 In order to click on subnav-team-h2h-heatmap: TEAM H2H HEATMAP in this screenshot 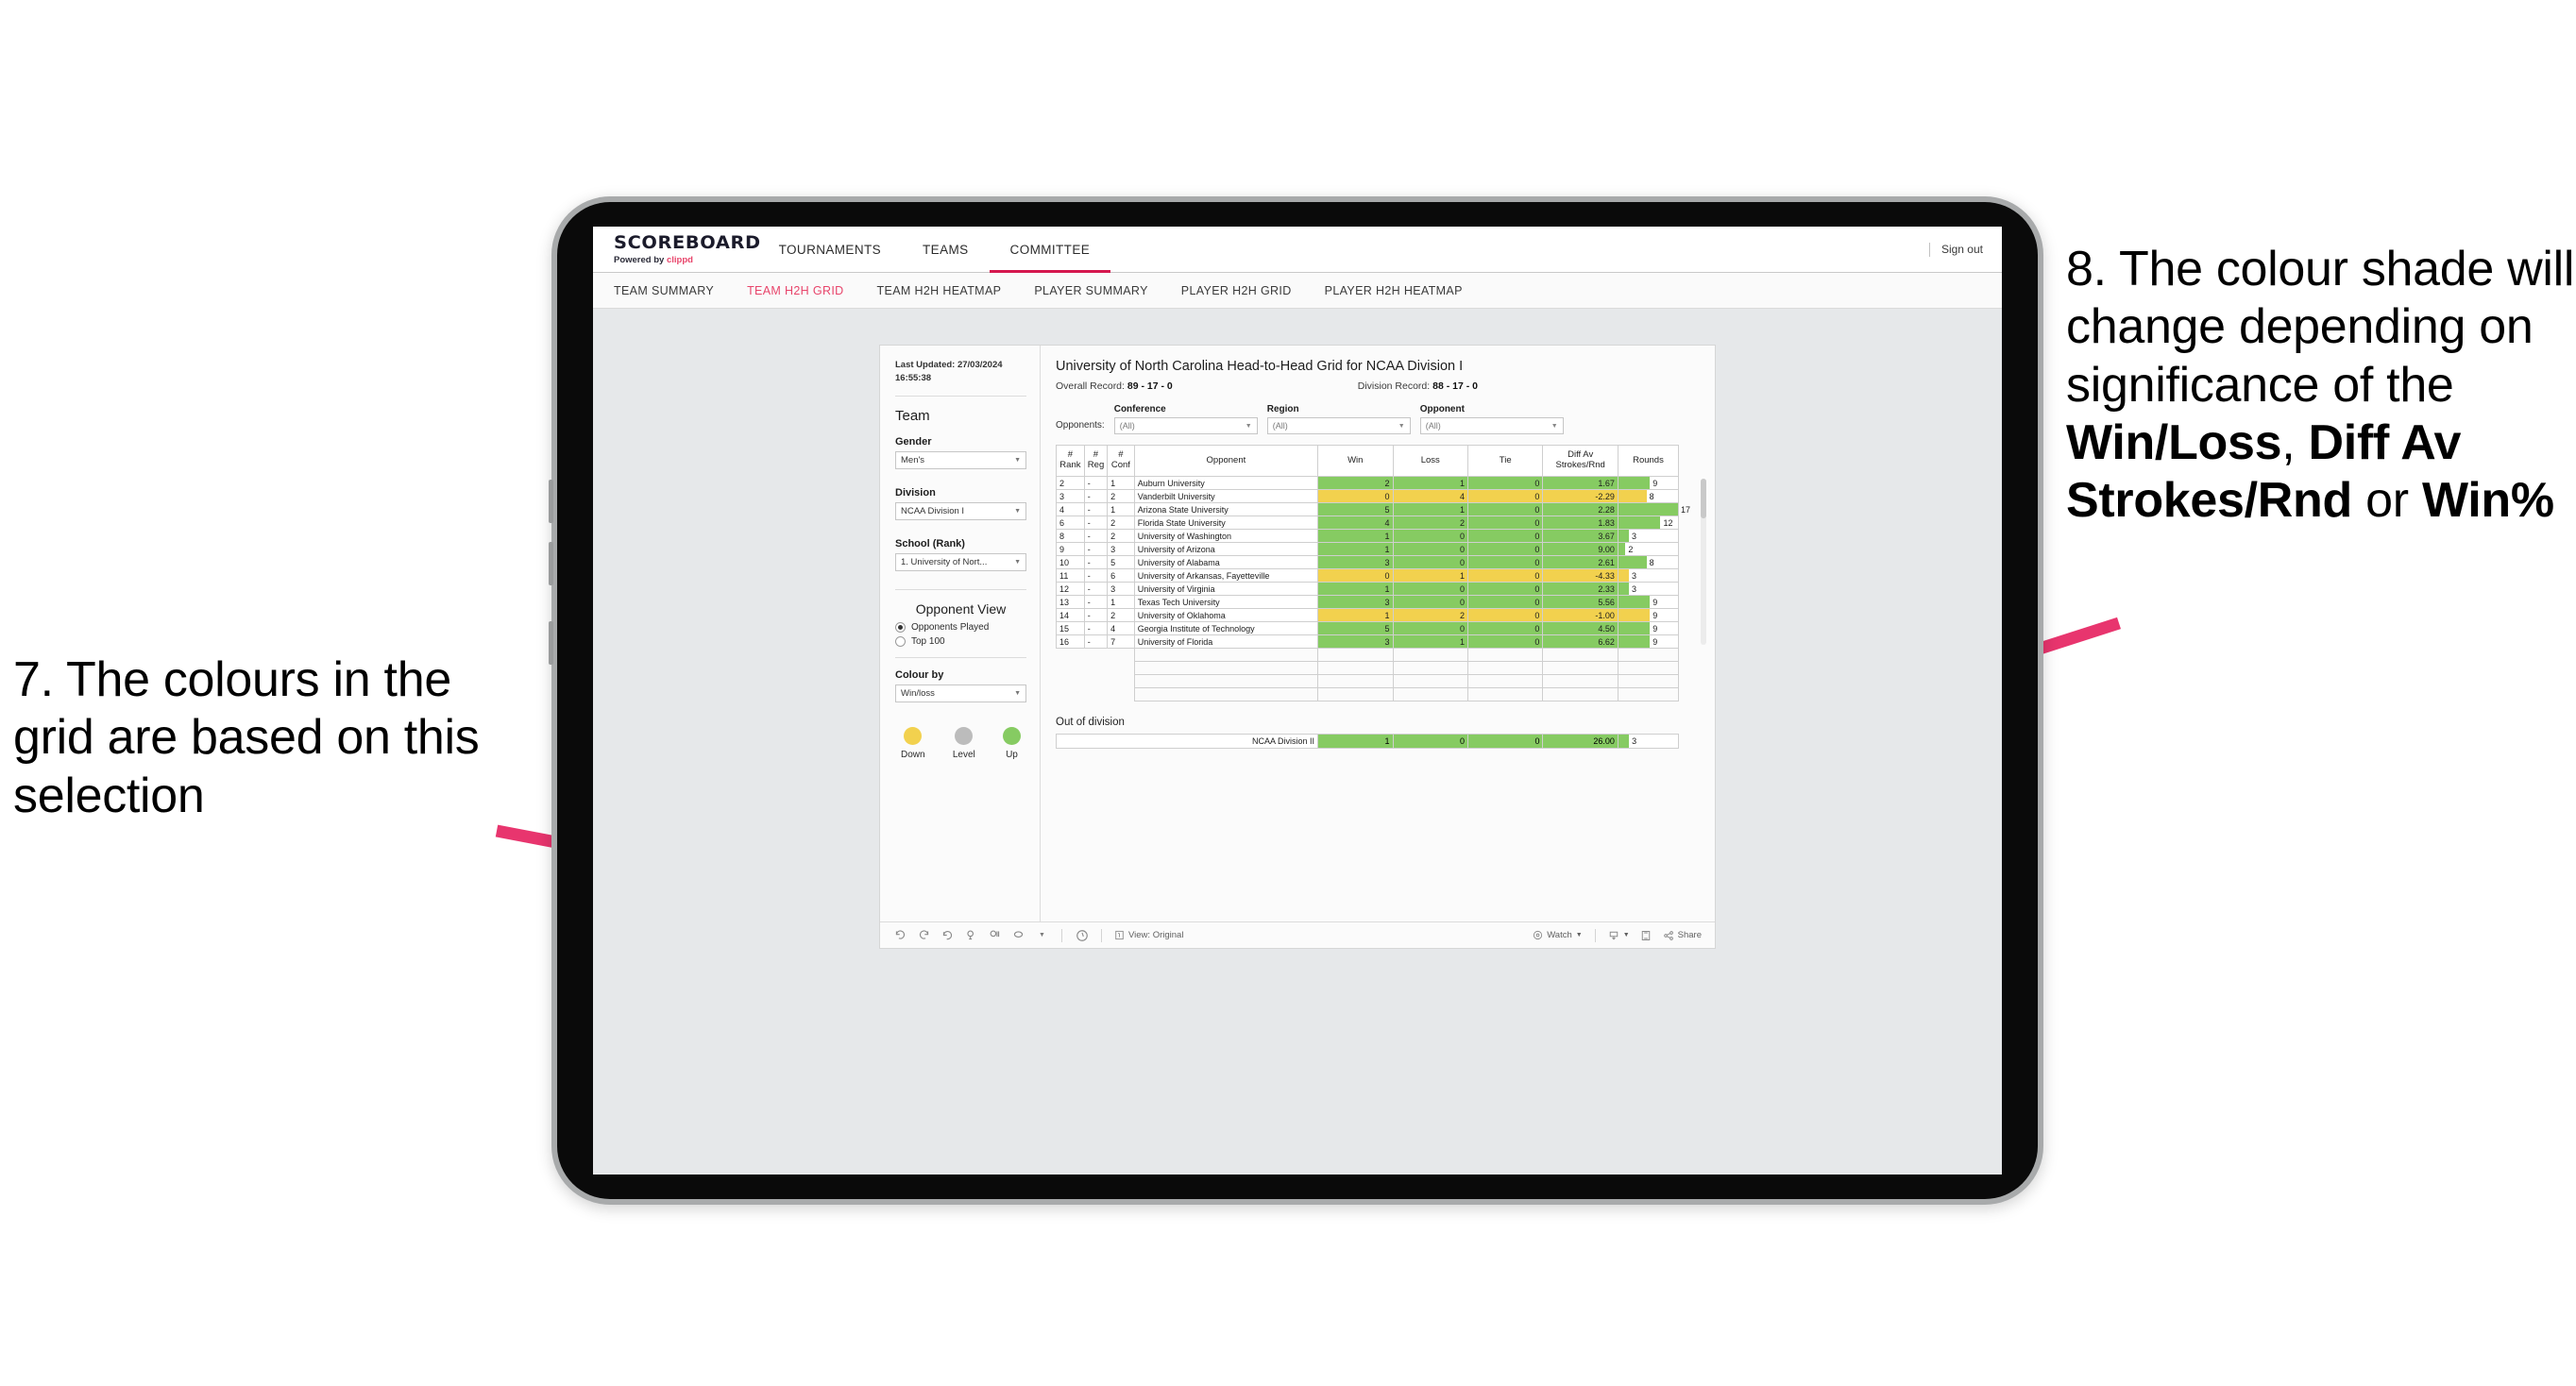, I will do `click(948, 290)`.